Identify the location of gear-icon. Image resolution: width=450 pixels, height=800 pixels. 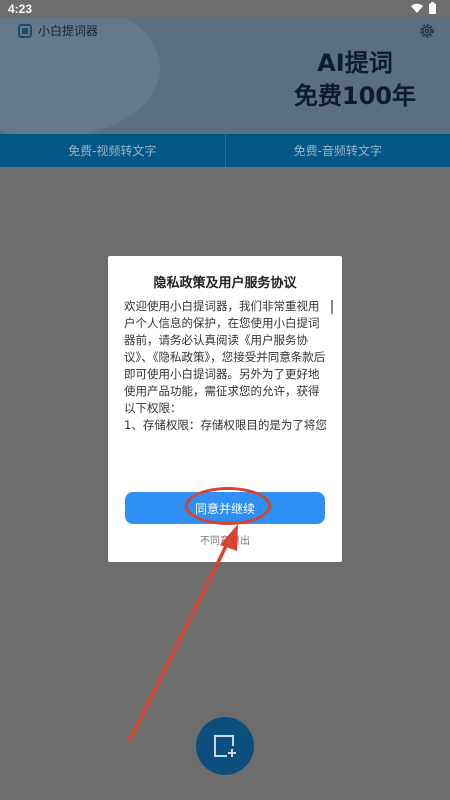
(427, 31).